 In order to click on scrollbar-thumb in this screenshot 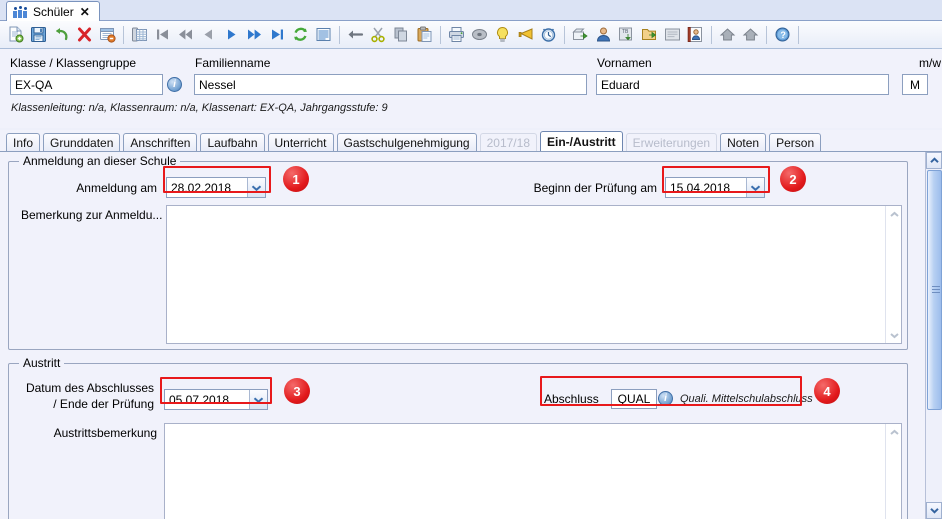, I will do `click(934, 290)`.